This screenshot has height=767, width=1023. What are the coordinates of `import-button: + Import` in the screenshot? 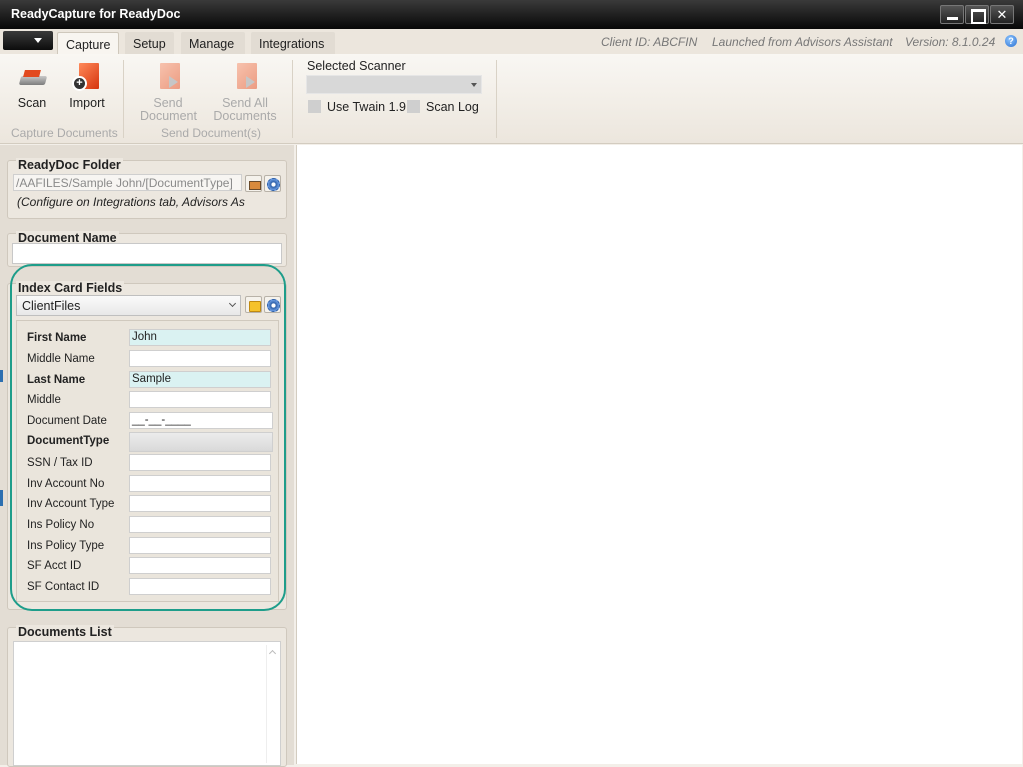 It's located at (87, 86).